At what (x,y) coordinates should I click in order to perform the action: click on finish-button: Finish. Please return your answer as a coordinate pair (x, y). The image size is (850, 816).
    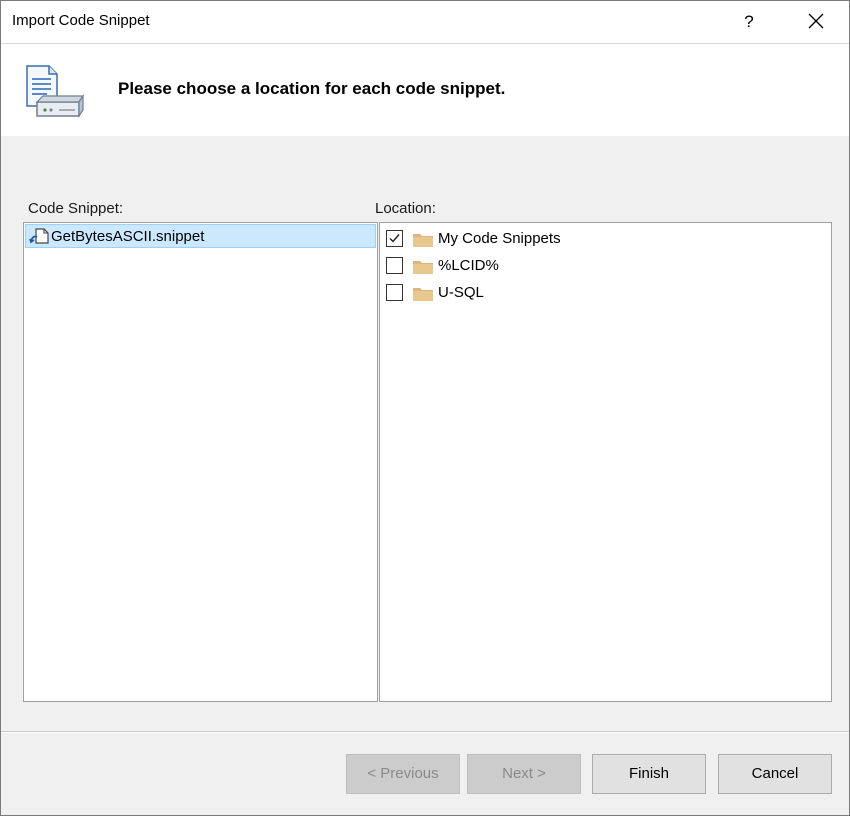
    Looking at the image, I should click on (649, 774).